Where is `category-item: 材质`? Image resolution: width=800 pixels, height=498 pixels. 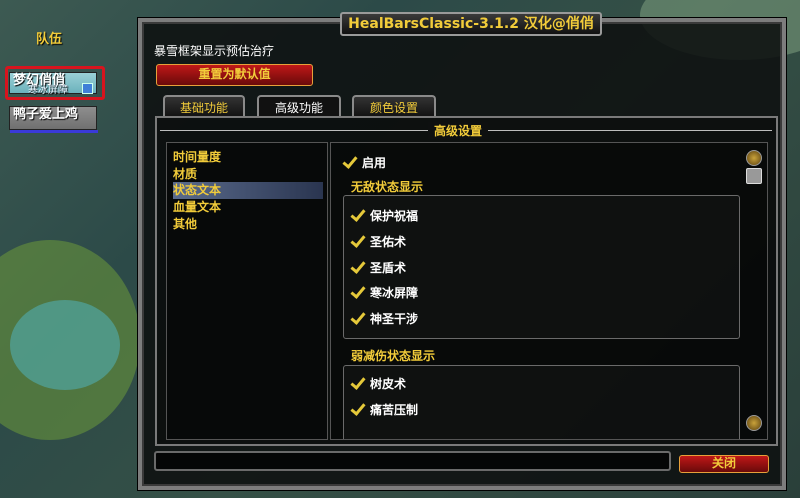
category-item: 材质 is located at coordinates (248, 174).